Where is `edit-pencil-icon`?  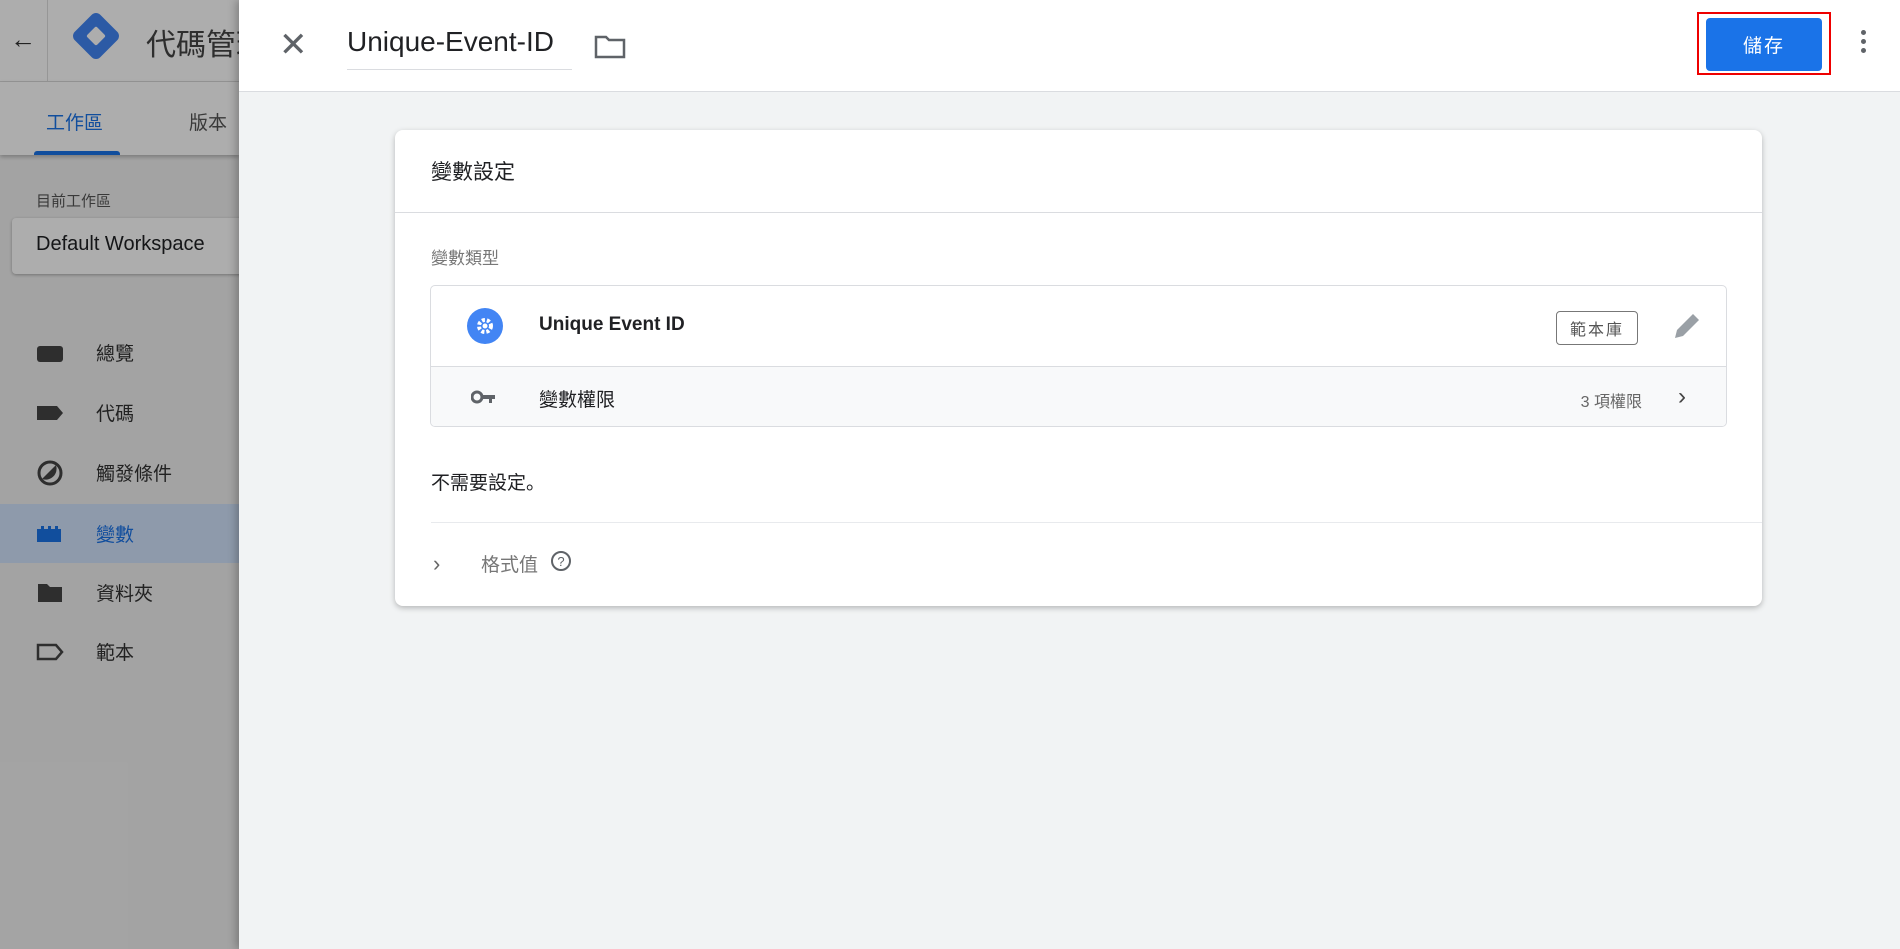 edit-pencil-icon is located at coordinates (1686, 327).